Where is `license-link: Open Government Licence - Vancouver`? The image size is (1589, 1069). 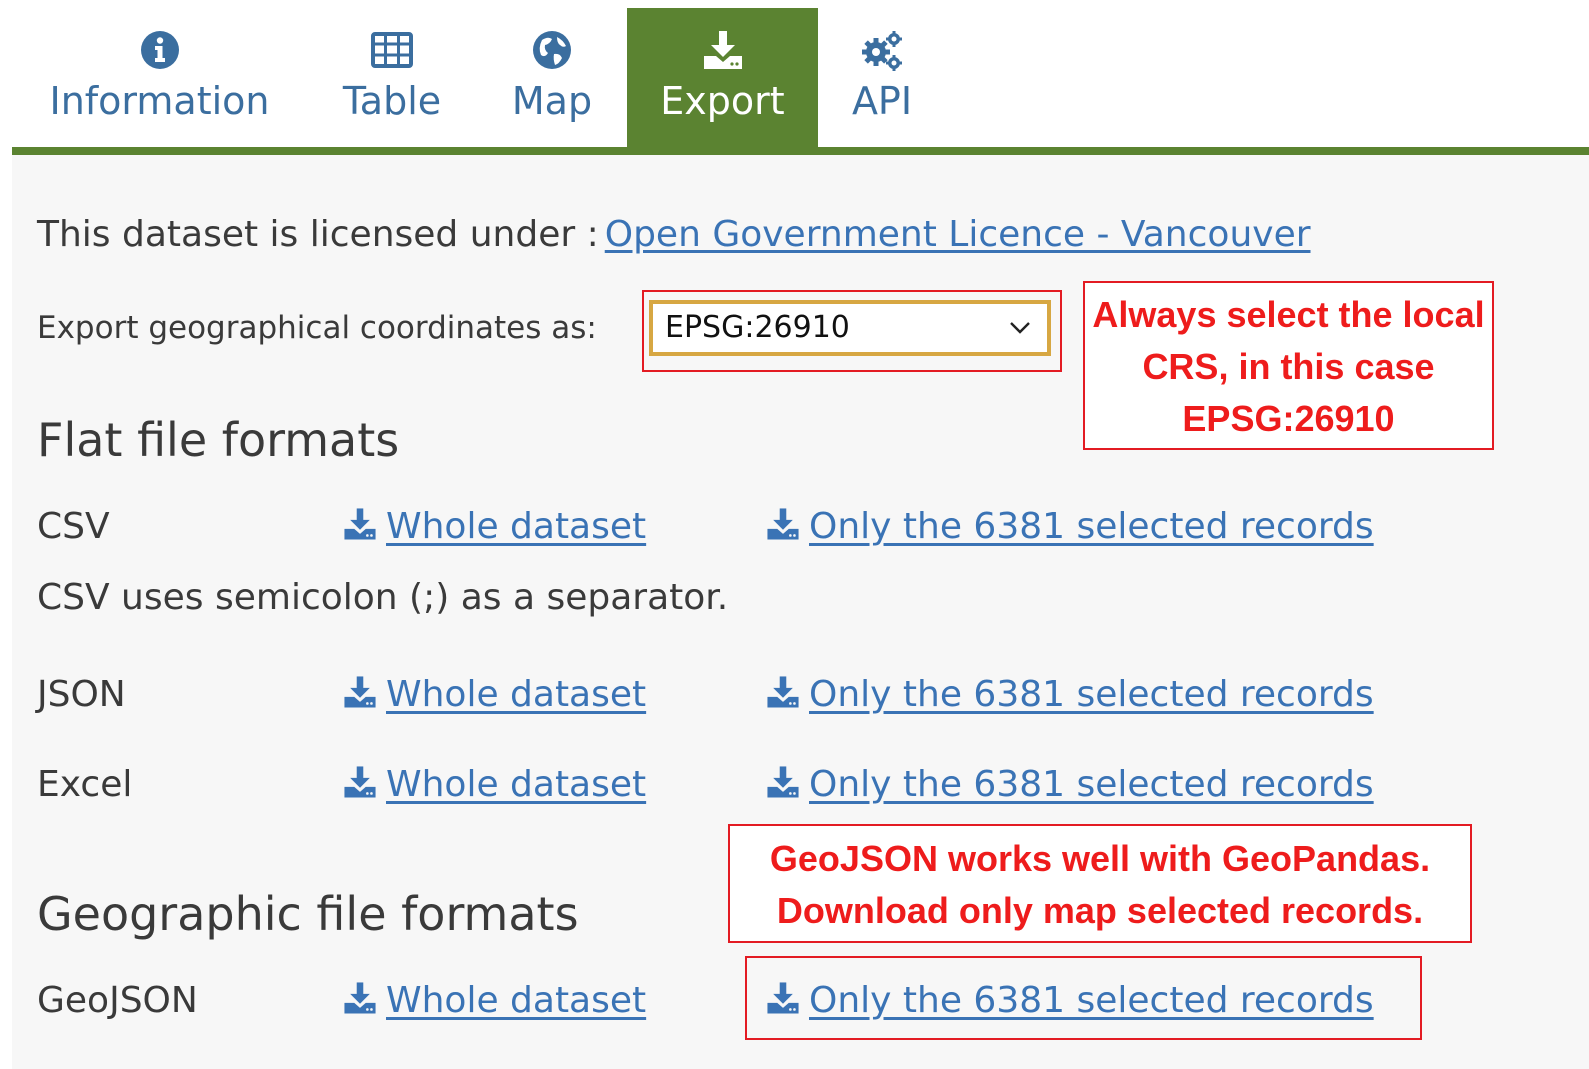
license-link: Open Government Licence - Vancouver is located at coordinates (958, 234).